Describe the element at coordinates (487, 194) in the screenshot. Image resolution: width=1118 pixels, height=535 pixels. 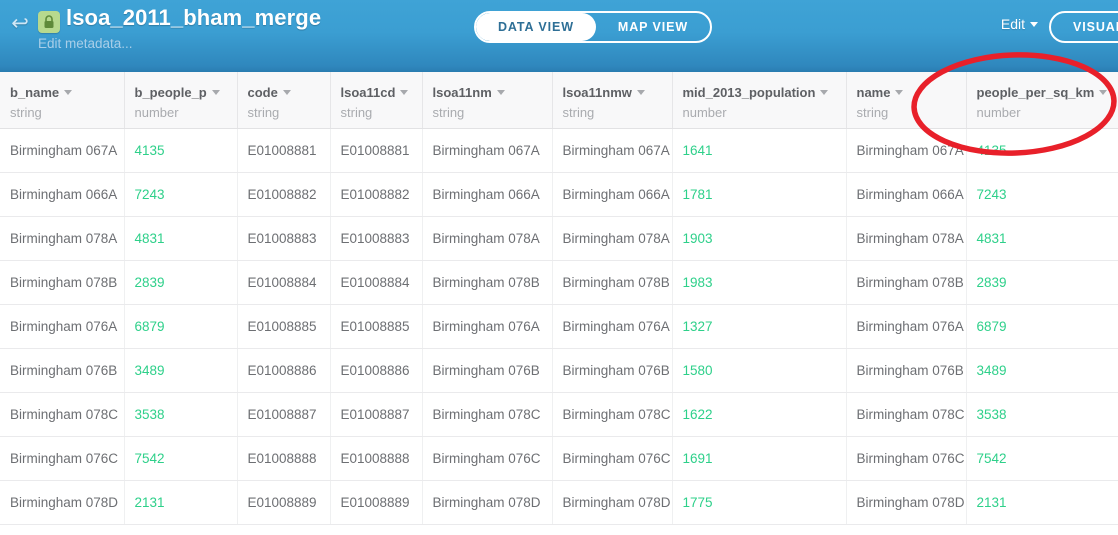
I see `cell-lsoa11nm: Birmingham 066A` at that location.